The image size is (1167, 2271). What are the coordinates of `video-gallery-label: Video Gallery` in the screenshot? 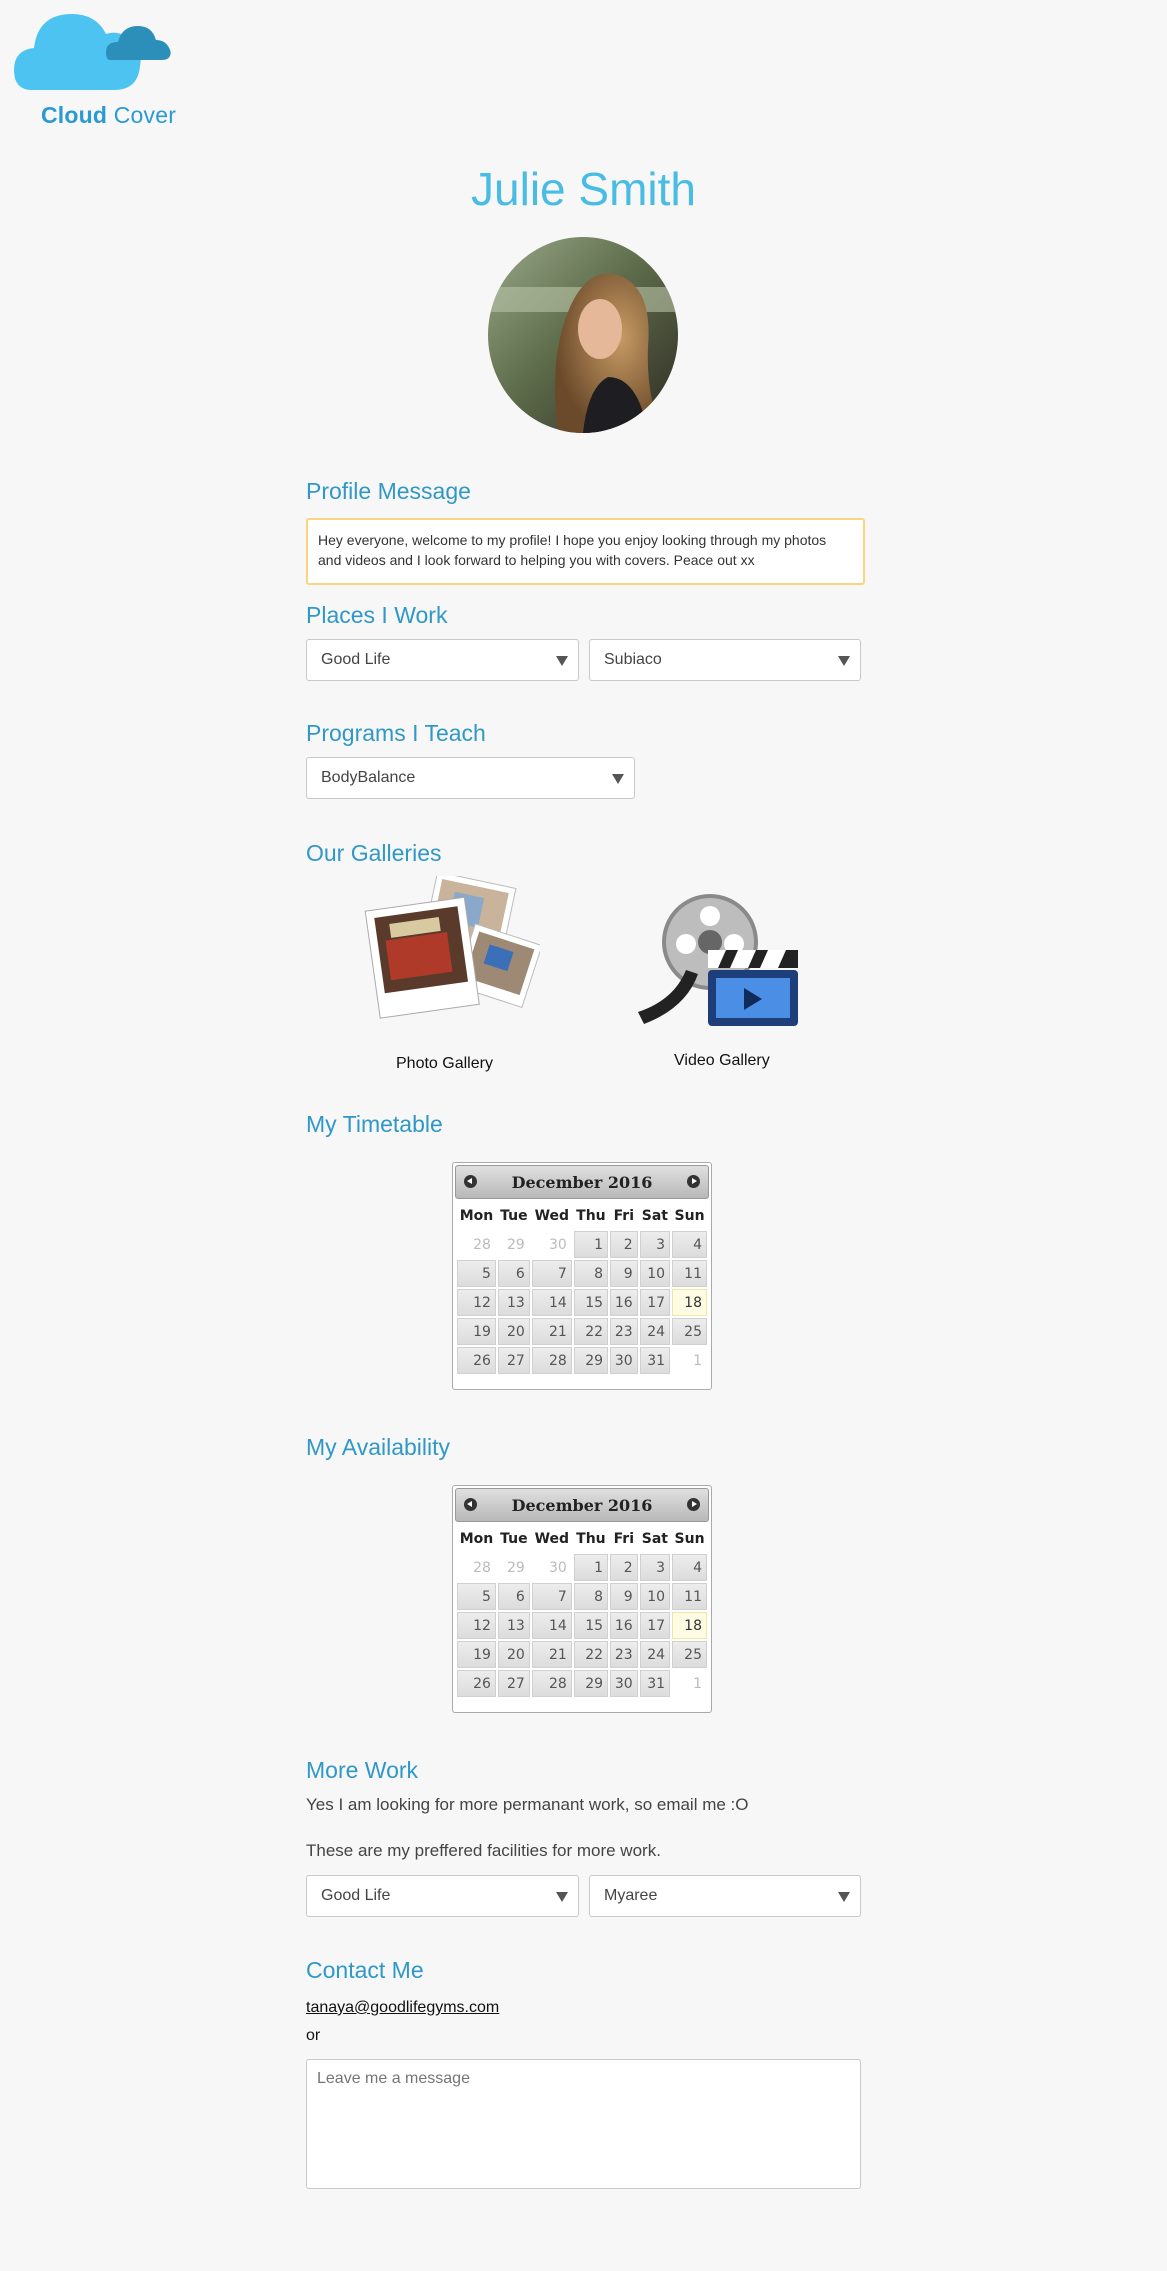 It's located at (722, 1061).